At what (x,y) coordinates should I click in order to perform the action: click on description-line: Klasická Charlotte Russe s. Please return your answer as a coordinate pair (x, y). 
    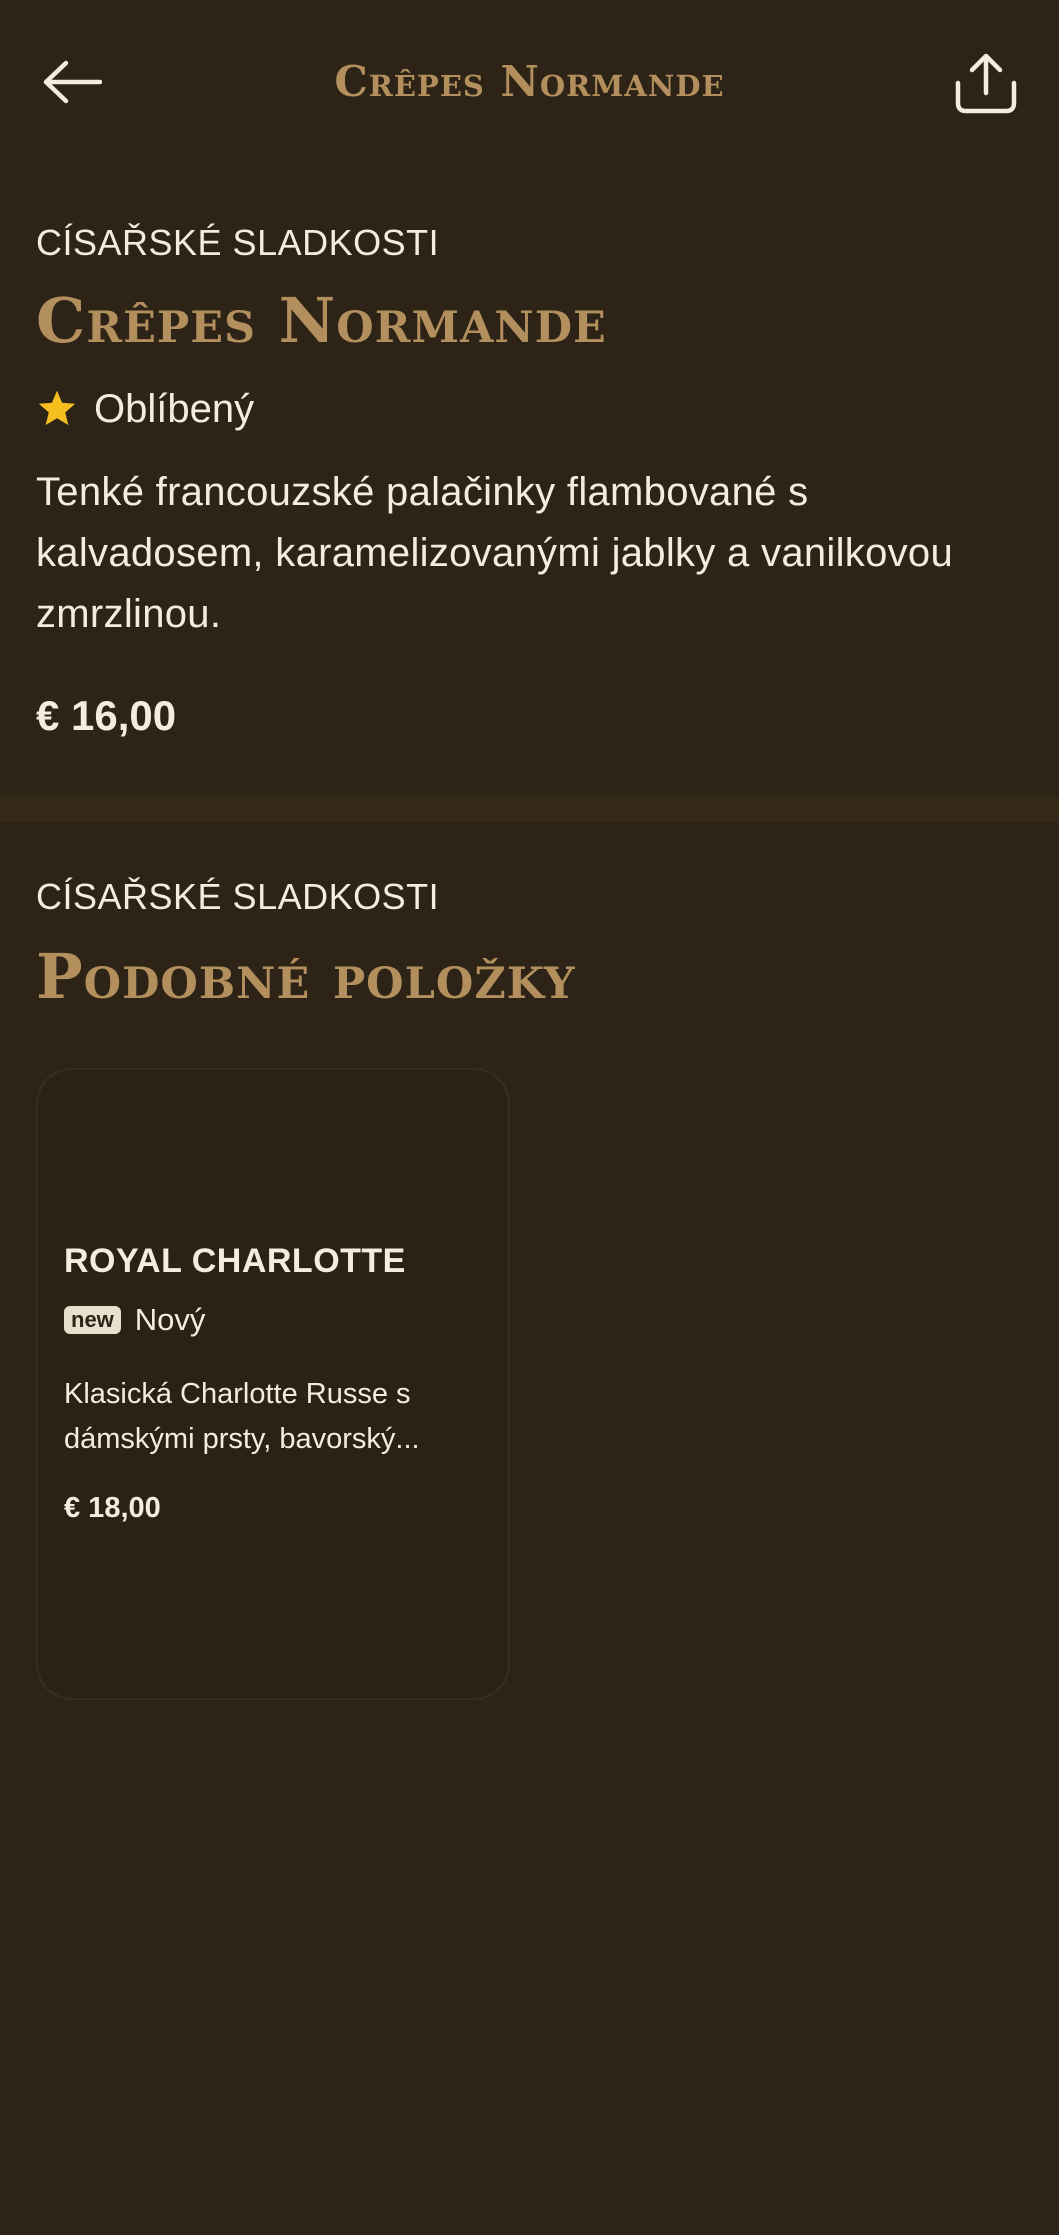
    Looking at the image, I should click on (237, 1394).